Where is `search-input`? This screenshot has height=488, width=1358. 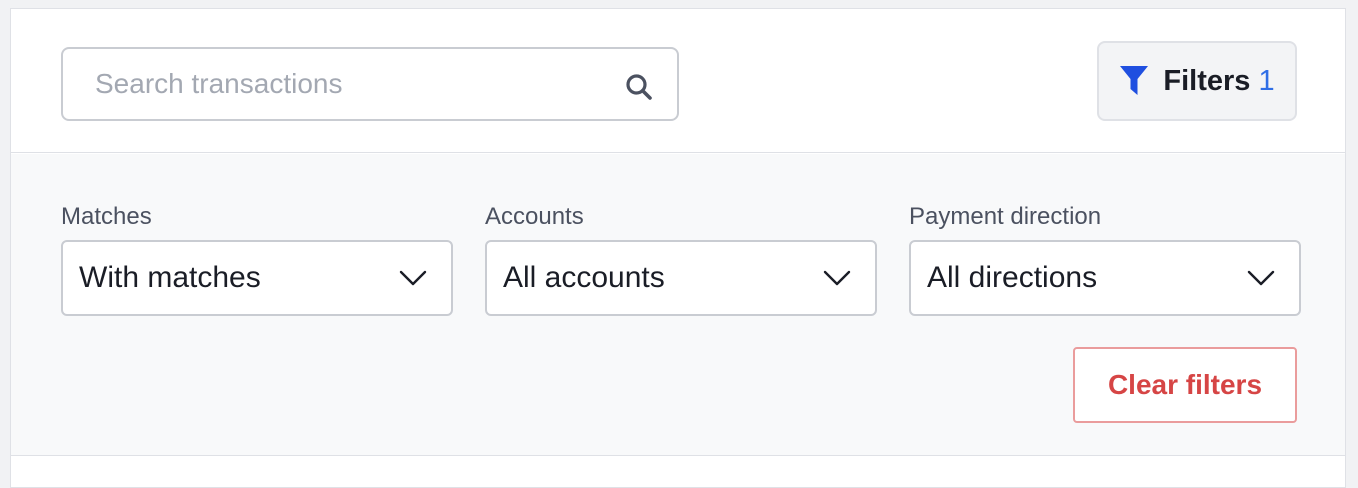 search-input is located at coordinates (370, 84).